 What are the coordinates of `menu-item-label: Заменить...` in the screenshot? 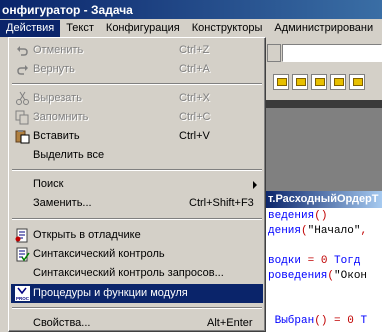 It's located at (62, 203).